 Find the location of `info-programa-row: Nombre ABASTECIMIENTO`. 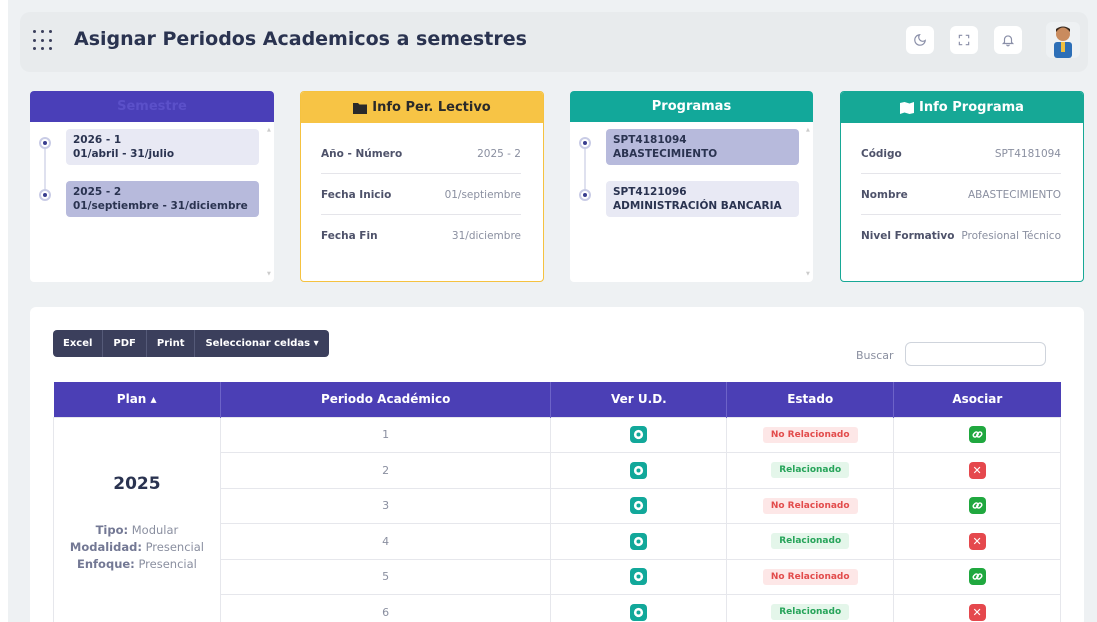

info-programa-row: Nombre ABASTECIMIENTO is located at coordinates (961, 195).